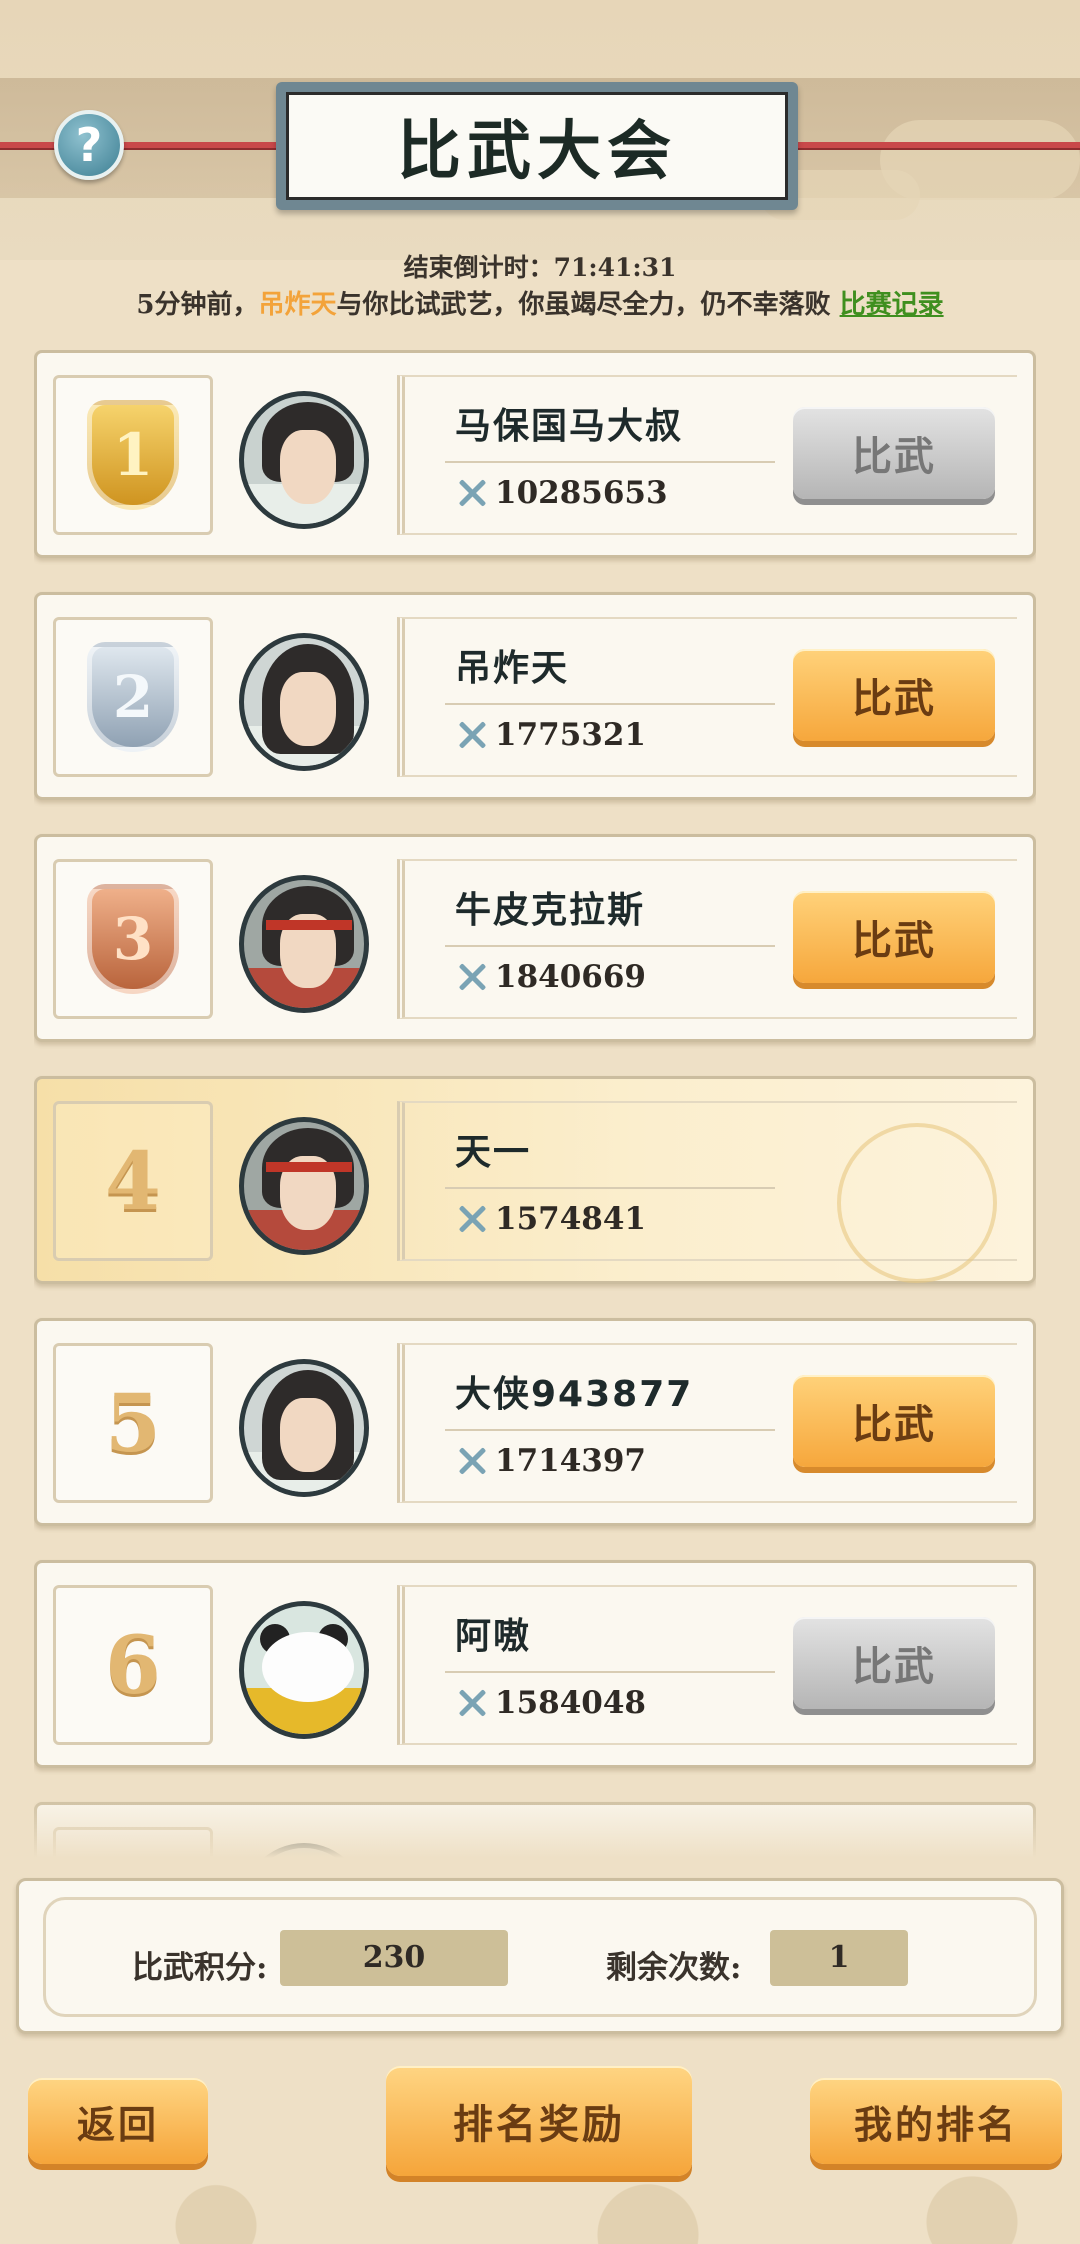 The image size is (1080, 2244). I want to click on rank-number: 5, so click(133, 1423).